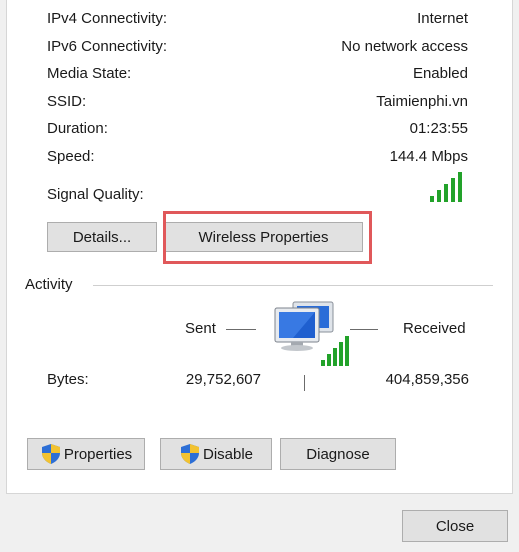 The width and height of the screenshot is (519, 552). Describe the element at coordinates (311, 333) in the screenshot. I see `network-computer-icon` at that location.